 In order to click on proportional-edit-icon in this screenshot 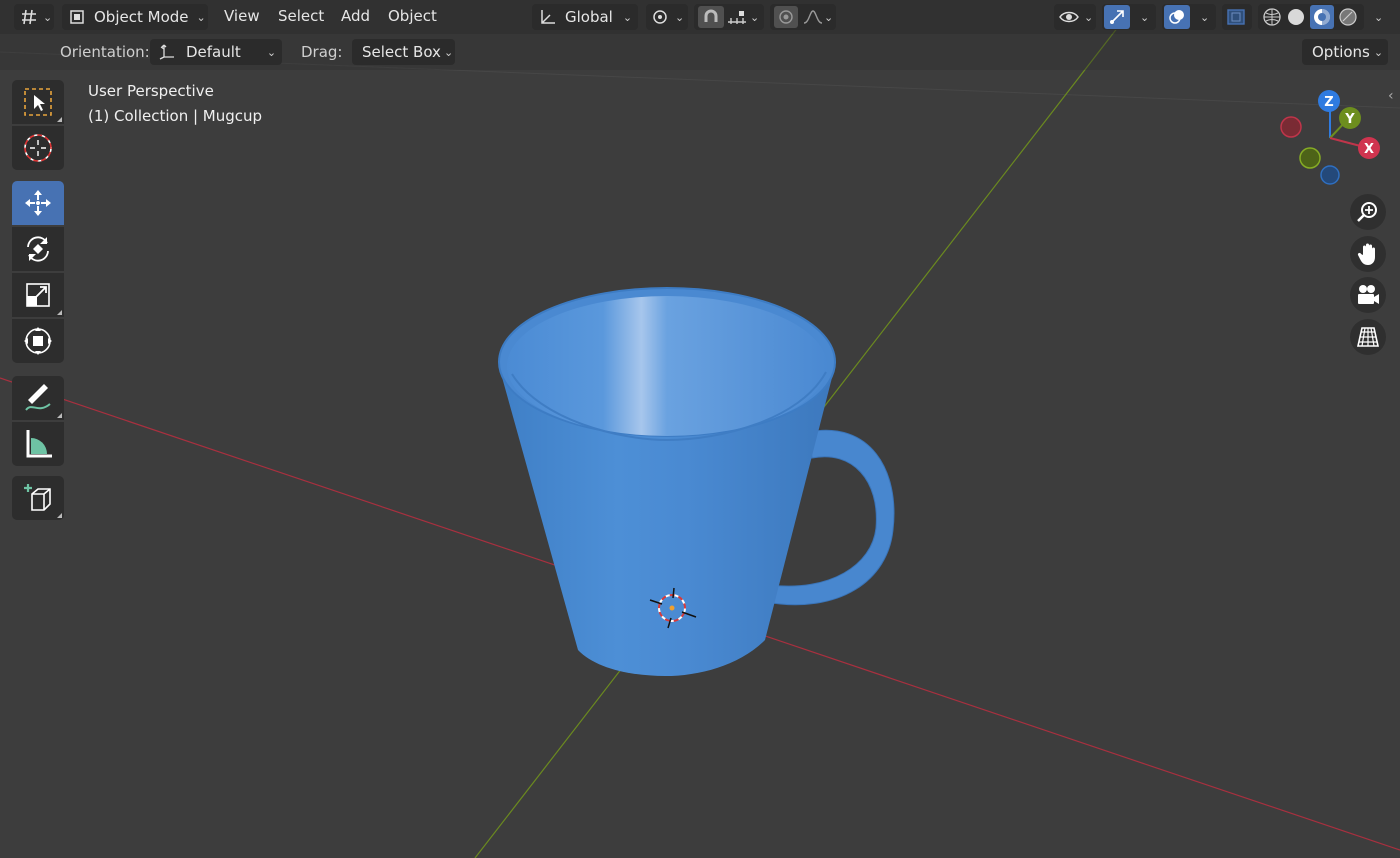, I will do `click(786, 17)`.